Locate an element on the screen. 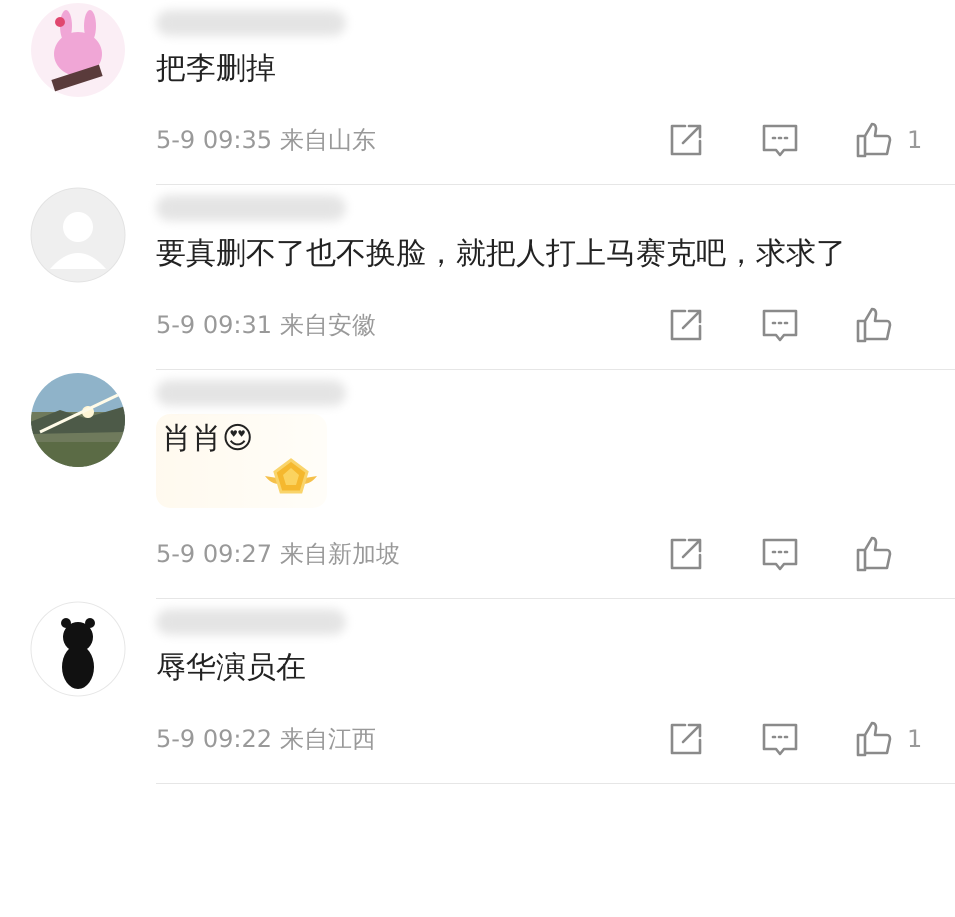 The height and width of the screenshot is (917, 955). comment-time: 5-9 09:35 is located at coordinates (214, 140).